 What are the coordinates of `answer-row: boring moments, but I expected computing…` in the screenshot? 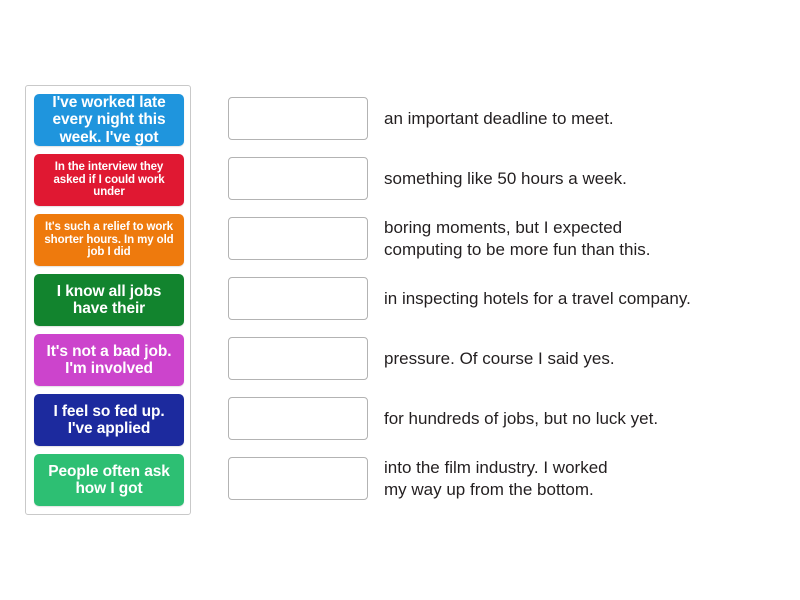 It's located at (498, 238).